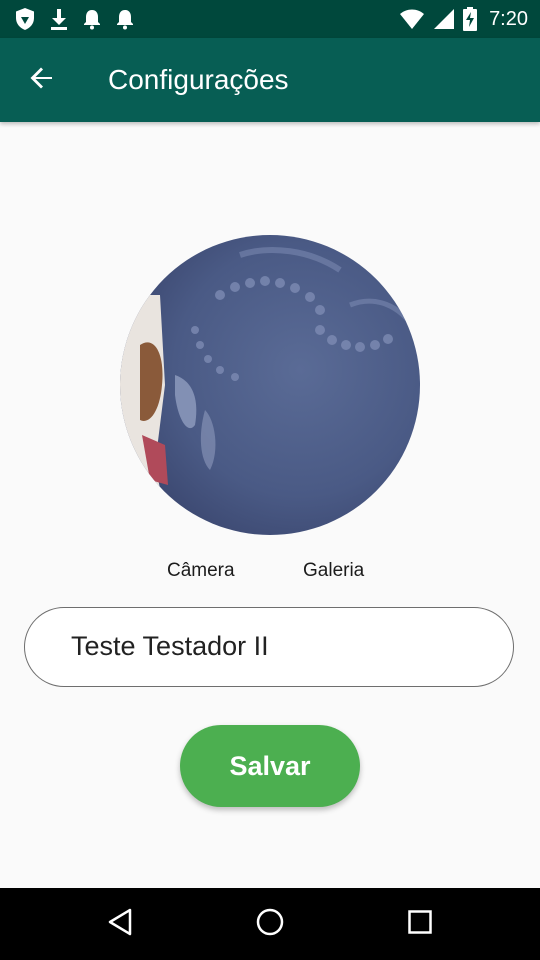 The height and width of the screenshot is (960, 540). What do you see at coordinates (270, 766) in the screenshot?
I see `save-button: Salvar` at bounding box center [270, 766].